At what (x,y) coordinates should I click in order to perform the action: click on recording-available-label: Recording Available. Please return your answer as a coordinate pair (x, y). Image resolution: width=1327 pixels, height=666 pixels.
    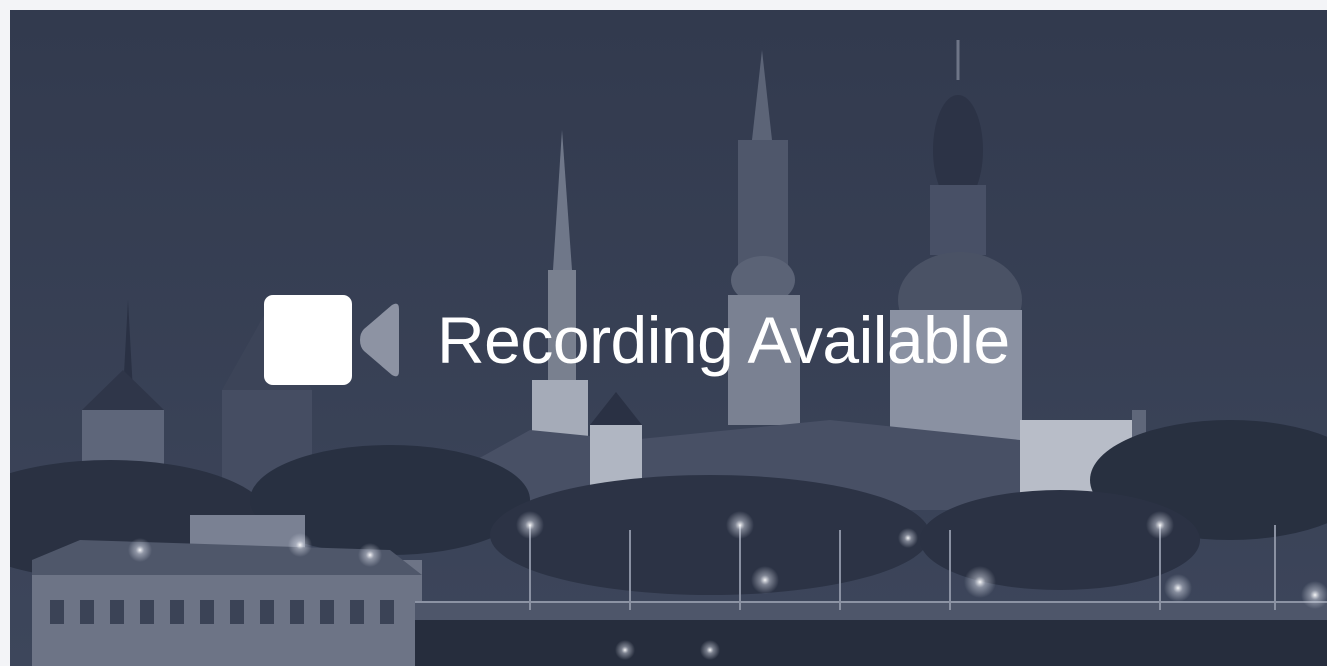
    Looking at the image, I should click on (723, 340).